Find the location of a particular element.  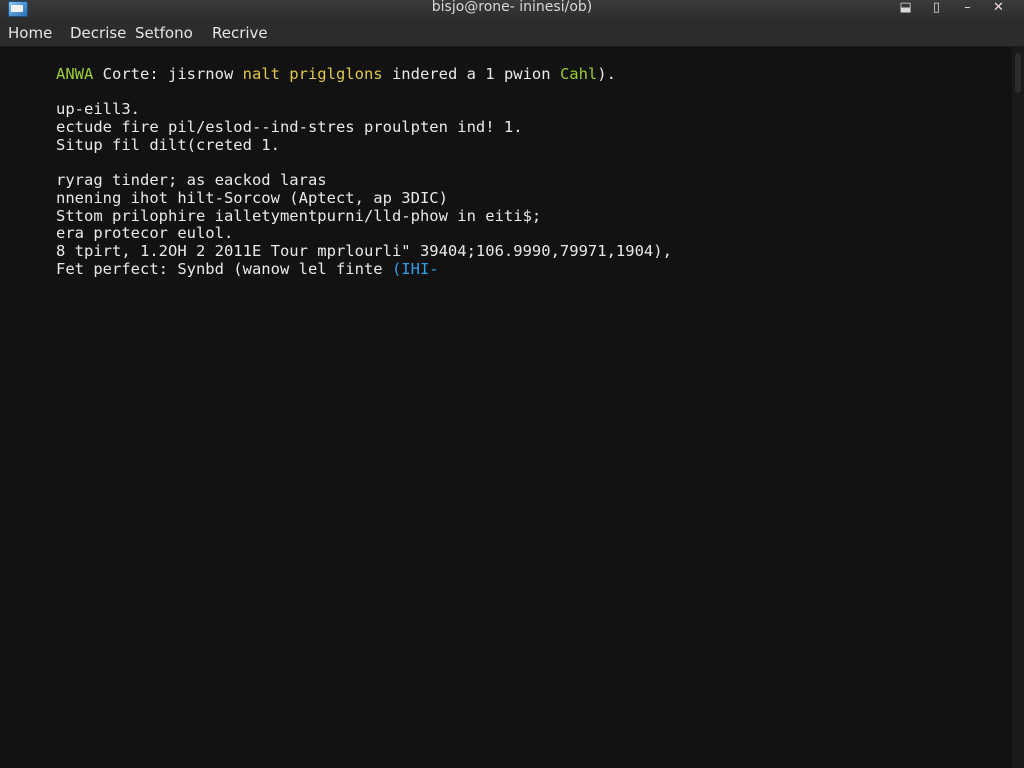

close-icon: ✕ is located at coordinates (998, 7).